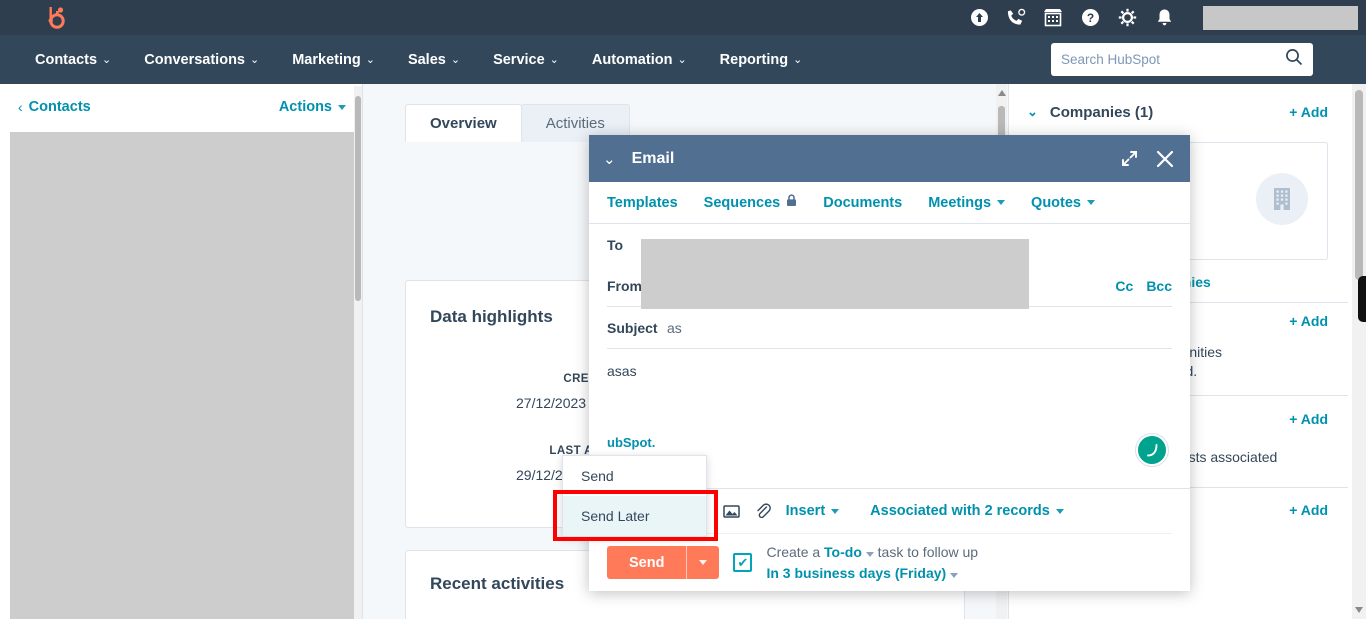 The width and height of the screenshot is (1366, 619). Describe the element at coordinates (53, 18) in the screenshot. I see `hubspot-logo` at that location.